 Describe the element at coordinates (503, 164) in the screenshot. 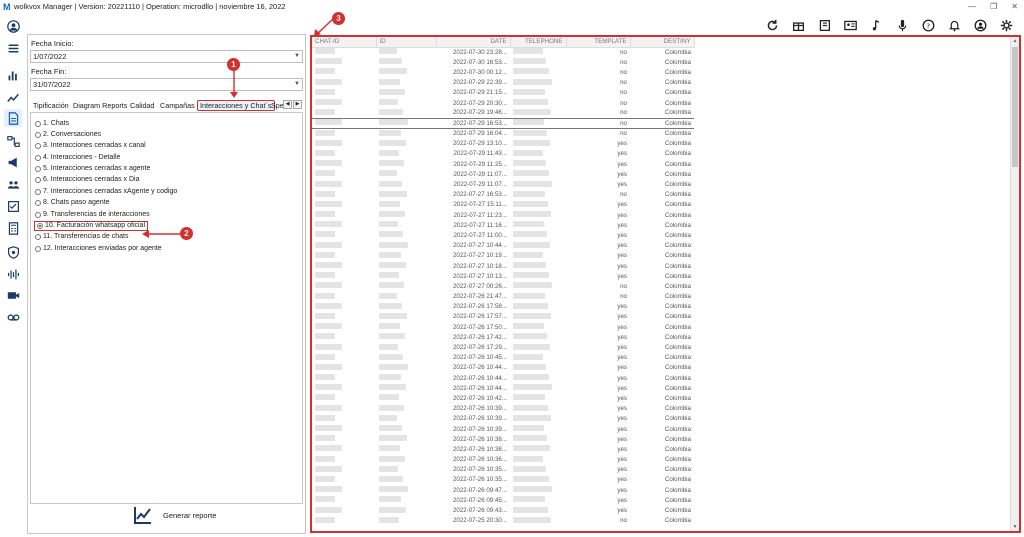

I see `table-row: 2022-07-29 11:25... yes Colombia` at that location.